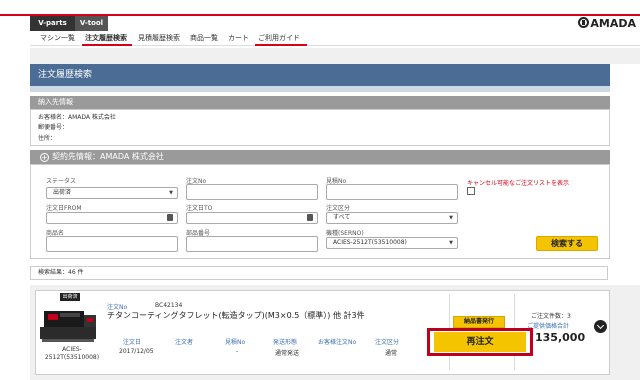 This screenshot has width=640, height=380. Describe the element at coordinates (285, 342) in the screenshot. I see `ship-label: 発送形態` at that location.